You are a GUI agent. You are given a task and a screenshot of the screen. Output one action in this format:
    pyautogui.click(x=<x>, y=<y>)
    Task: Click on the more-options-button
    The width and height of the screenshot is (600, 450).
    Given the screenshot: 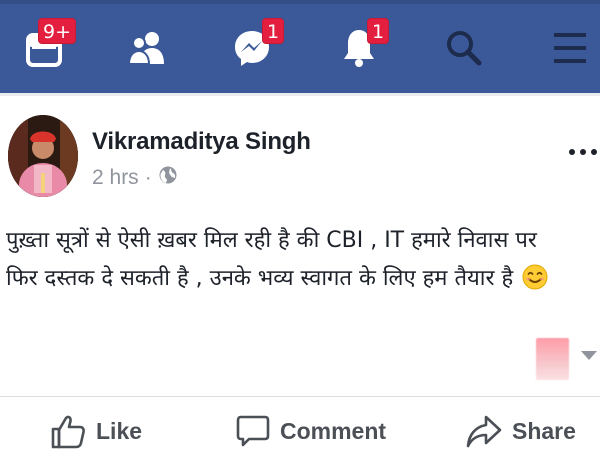 What is the action you would take?
    pyautogui.click(x=583, y=152)
    